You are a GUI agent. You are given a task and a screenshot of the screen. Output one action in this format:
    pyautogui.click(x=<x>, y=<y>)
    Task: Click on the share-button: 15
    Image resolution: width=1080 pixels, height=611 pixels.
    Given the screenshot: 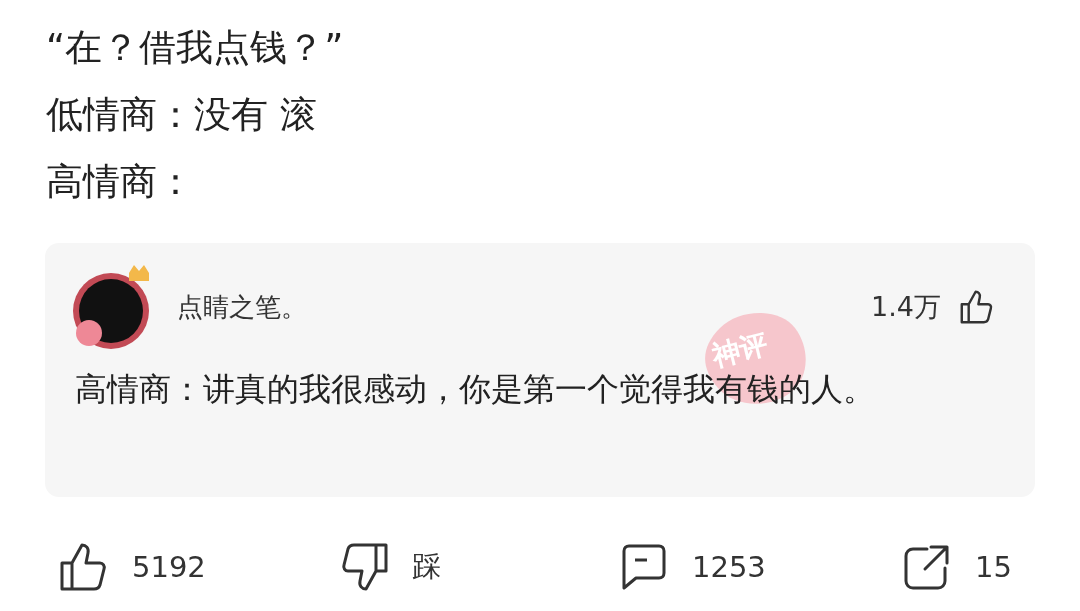 What is the action you would take?
    pyautogui.click(x=956, y=567)
    